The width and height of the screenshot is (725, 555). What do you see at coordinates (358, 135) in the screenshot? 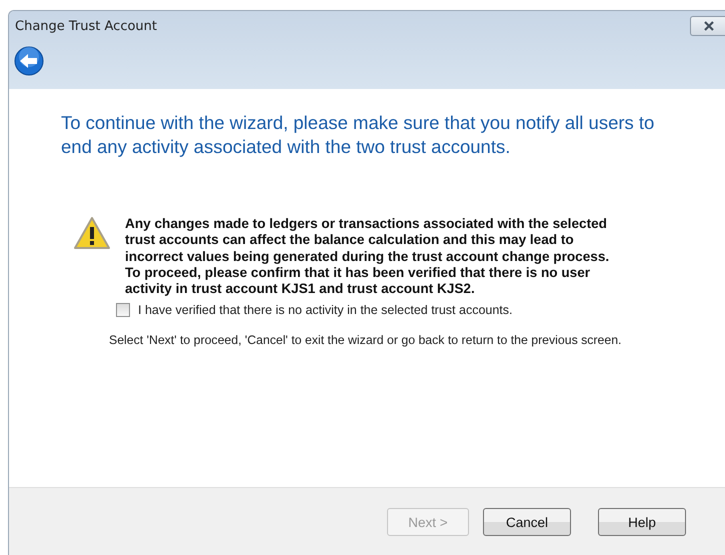
I see `heading-text: To continue with the wizard, please make sure that you notify all users to end any activity associated with the two trust accounts.` at bounding box center [358, 135].